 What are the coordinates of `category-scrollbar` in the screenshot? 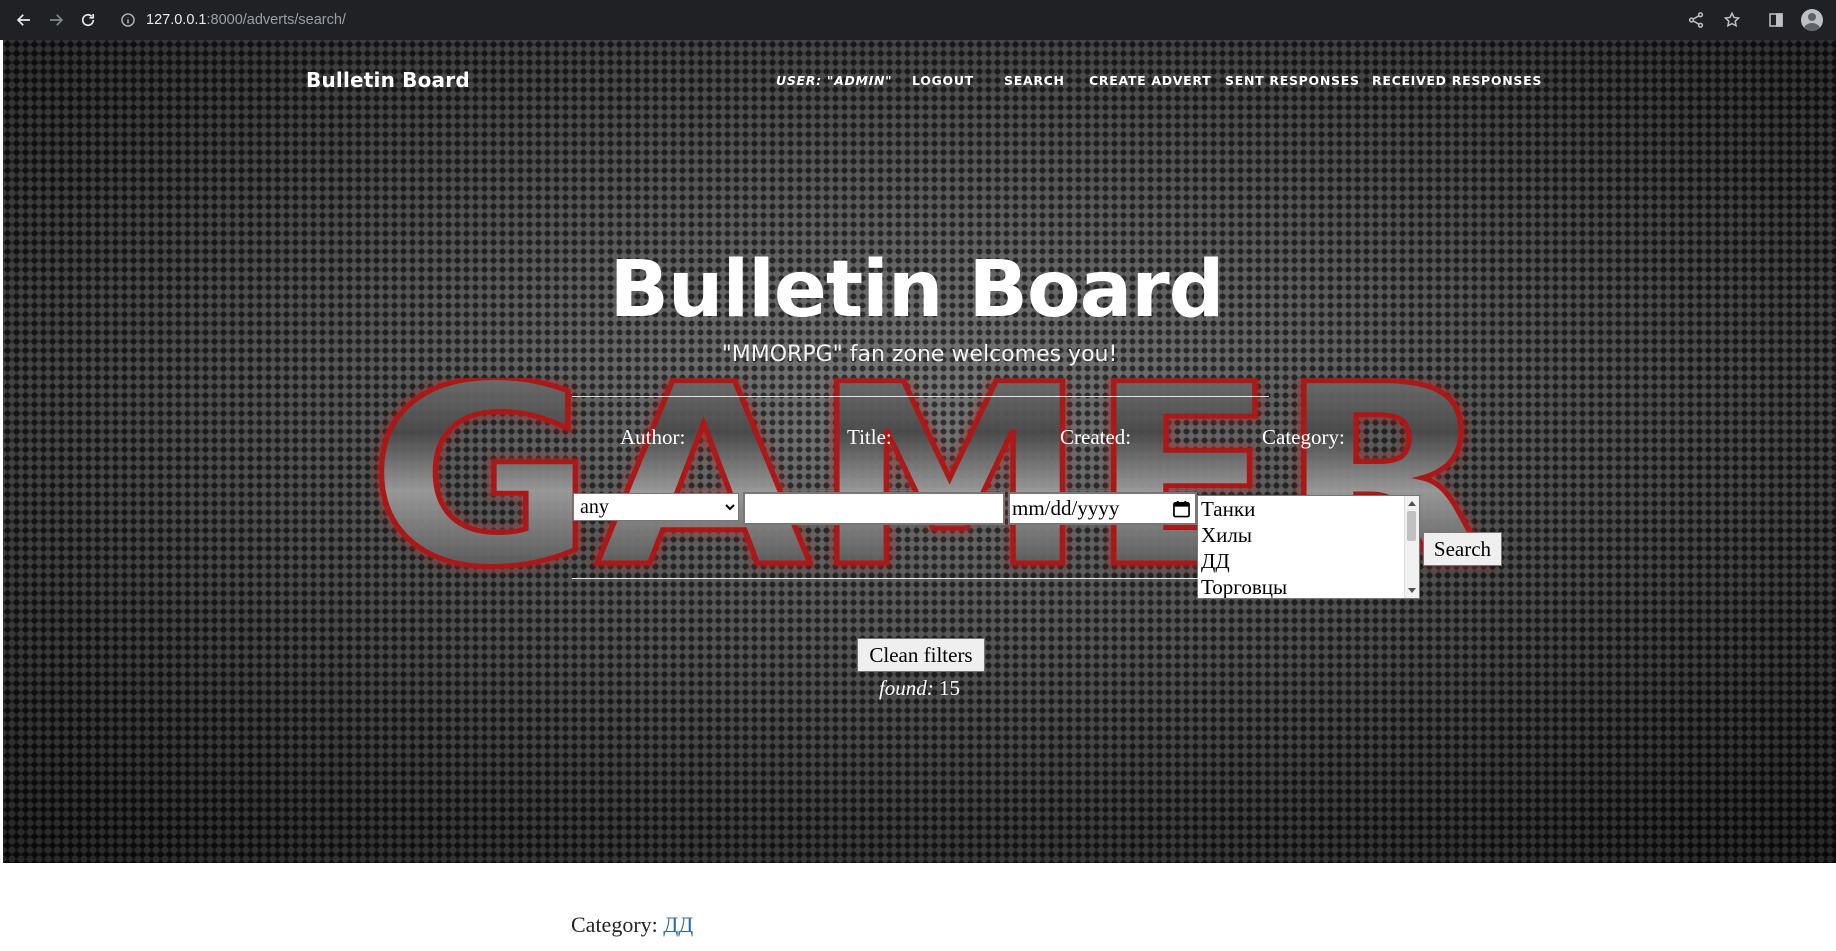 It's located at (1411, 547).